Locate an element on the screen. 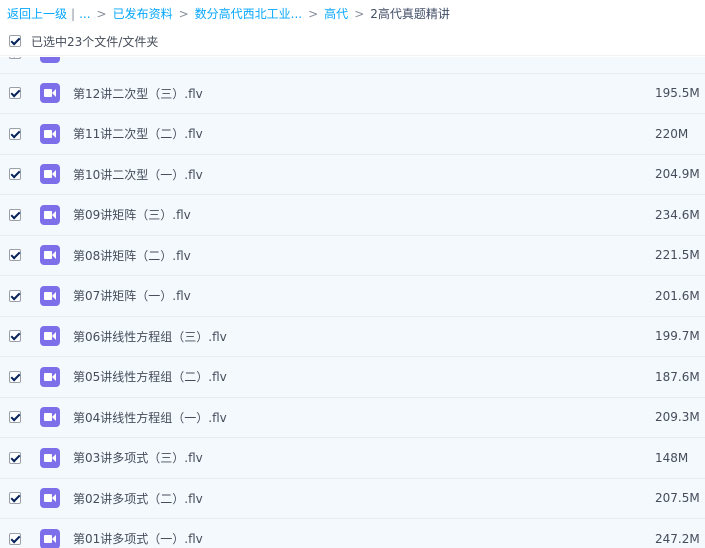 Image resolution: width=705 pixels, height=548 pixels. file-row: 第06讲线性方程组（三）.flv 199.7M is located at coordinates (352, 336).